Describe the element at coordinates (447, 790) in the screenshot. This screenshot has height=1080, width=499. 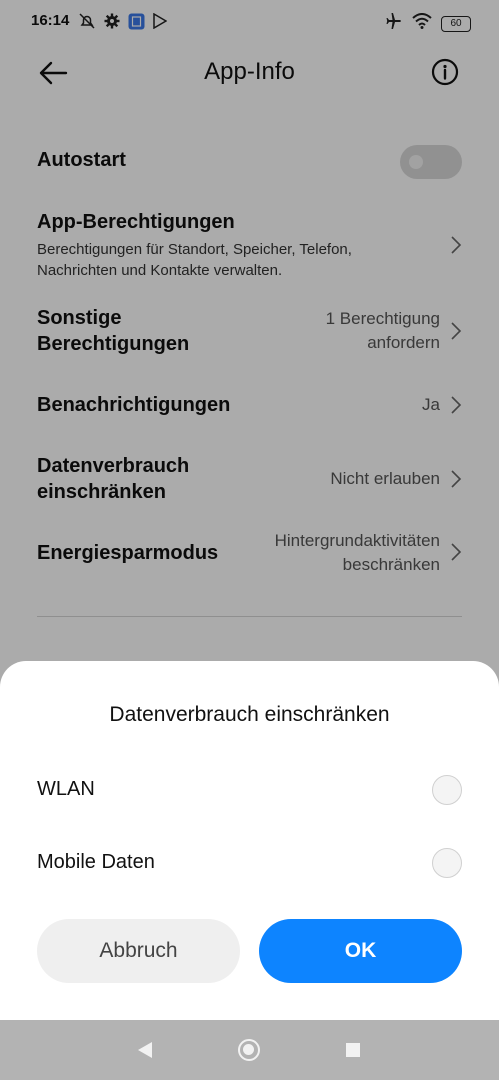
I see `option-wlan-checkbox` at that location.